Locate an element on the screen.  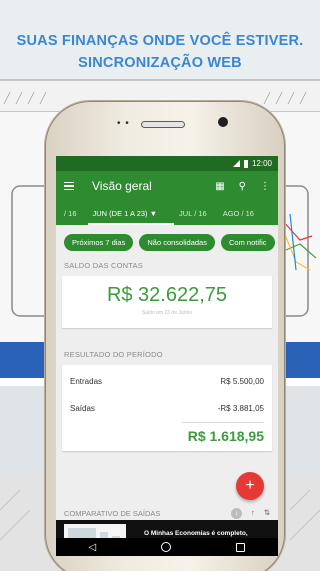
period-tabs: / 16 JUN (DE 1 A 23) ▼ JUL / 16 AGO / 16 is located at coordinates (167, 213).